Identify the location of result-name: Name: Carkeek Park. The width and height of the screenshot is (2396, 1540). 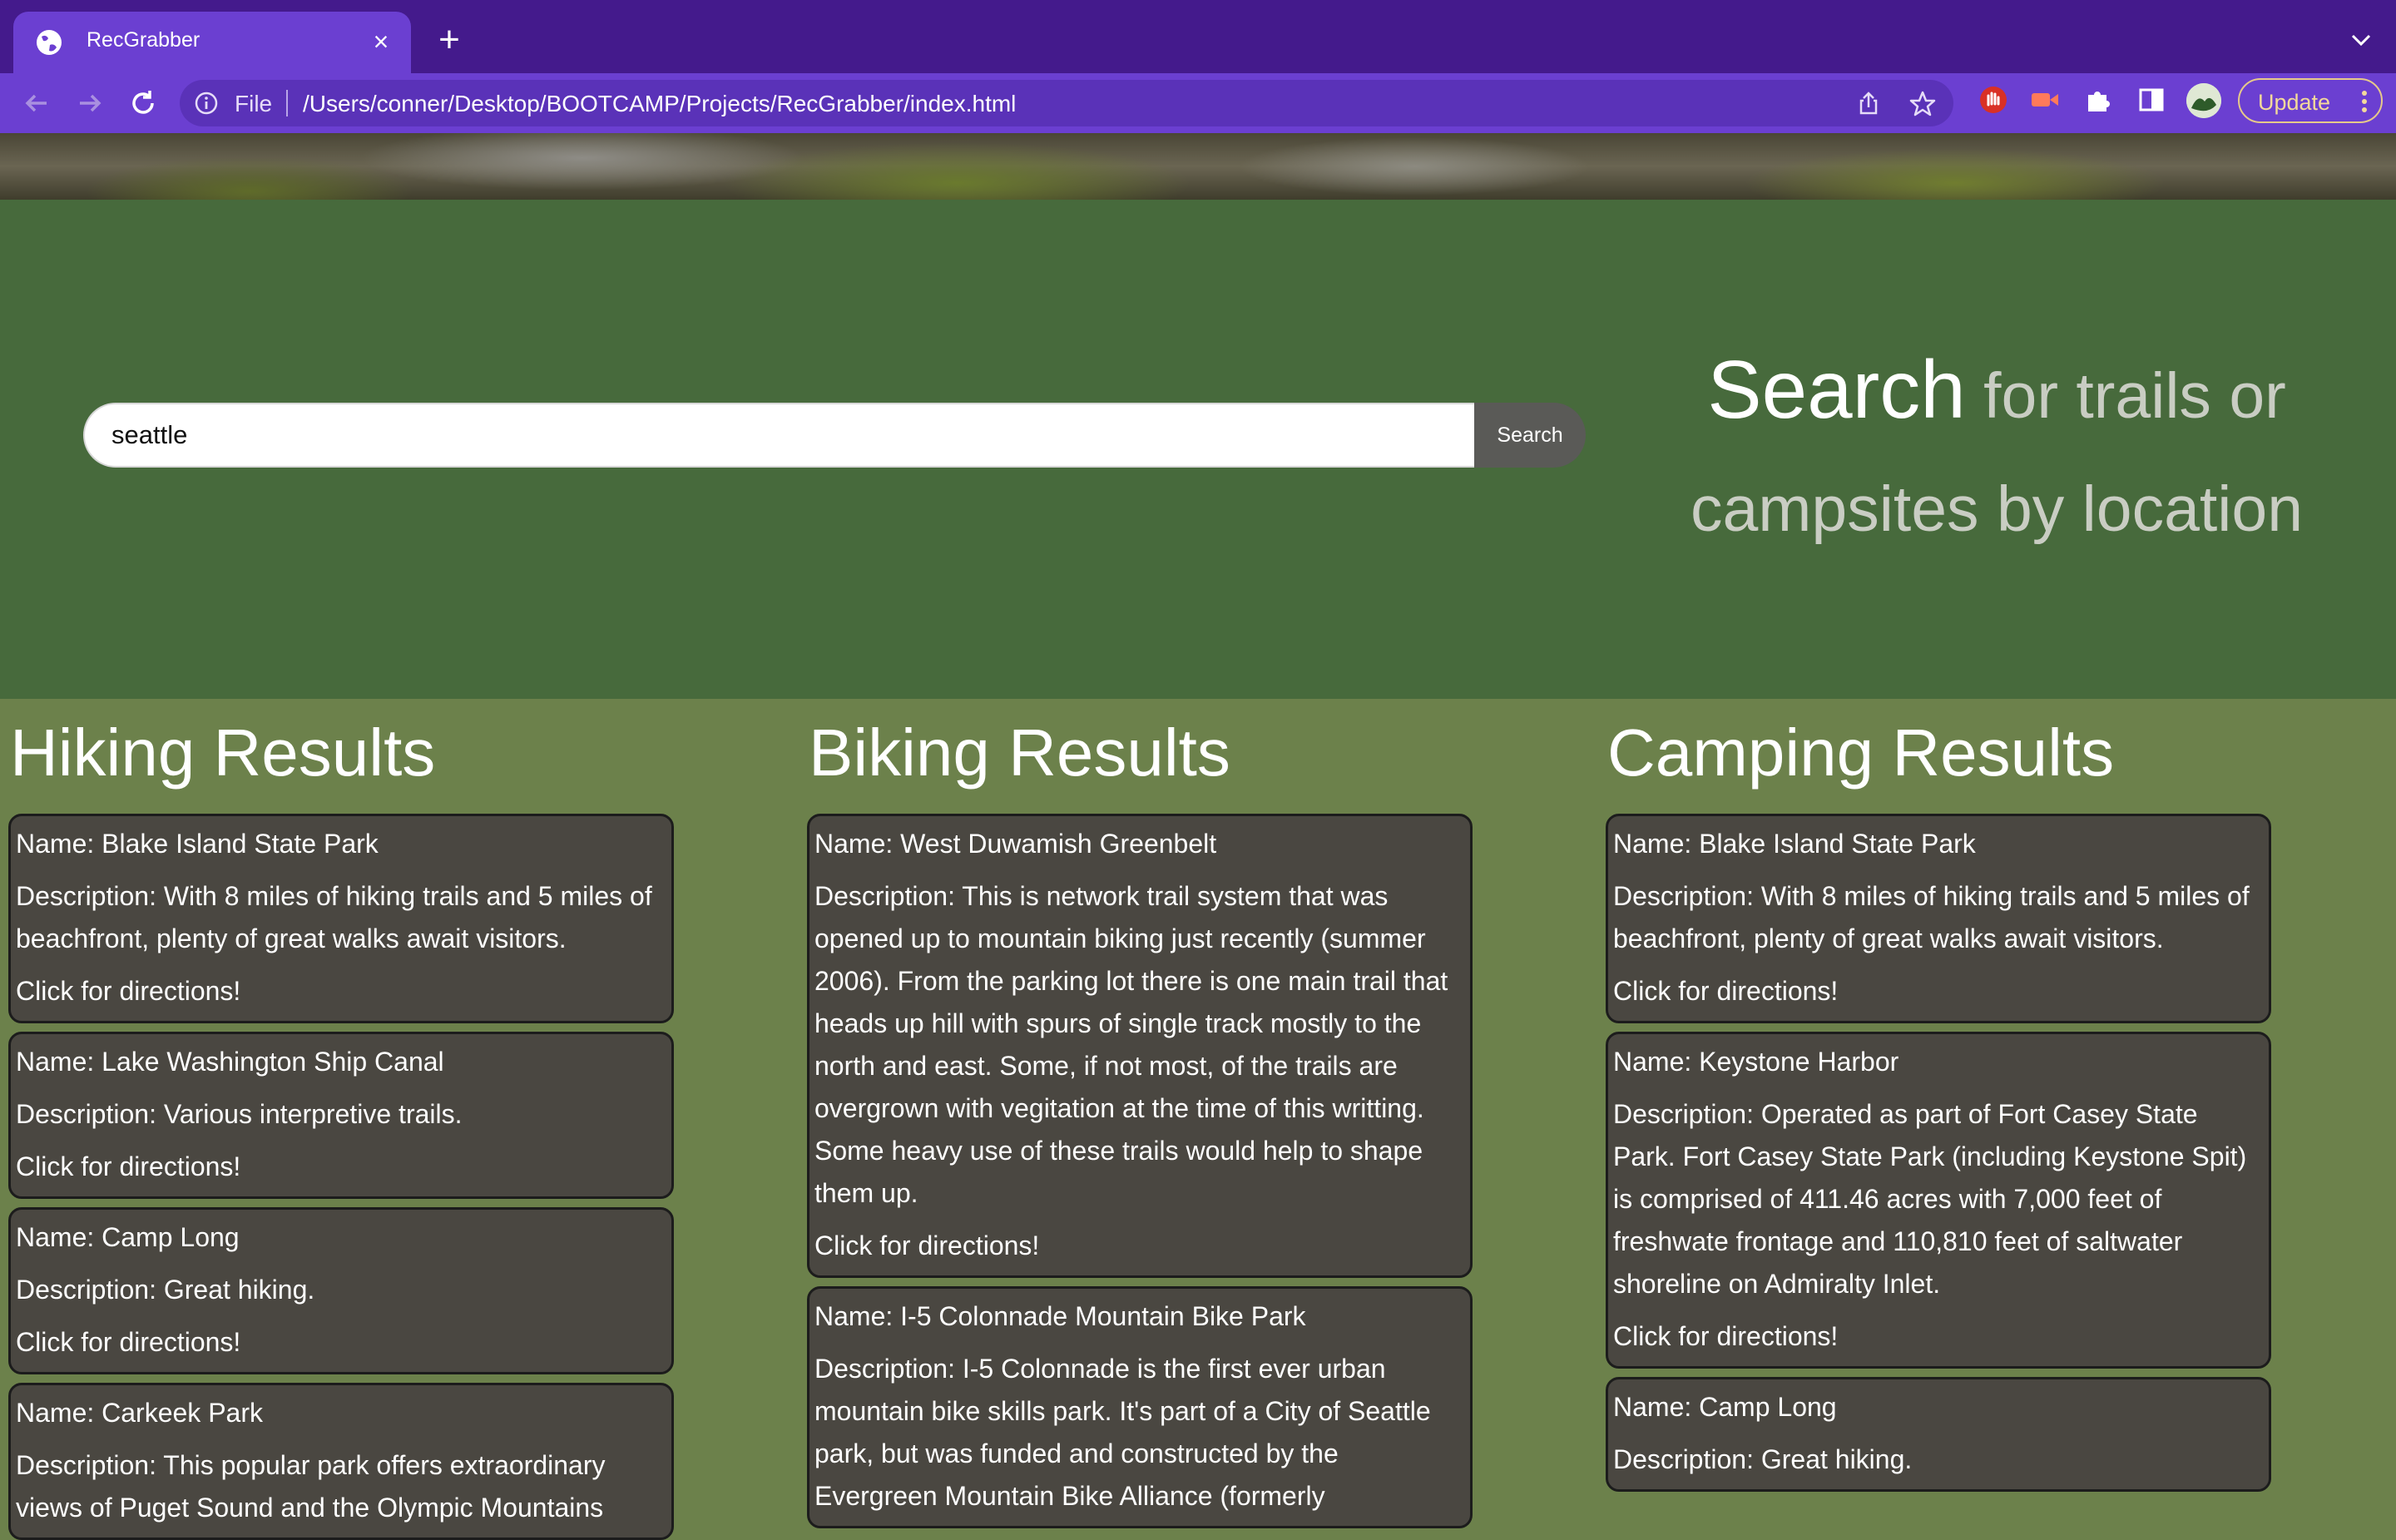
(139, 1413).